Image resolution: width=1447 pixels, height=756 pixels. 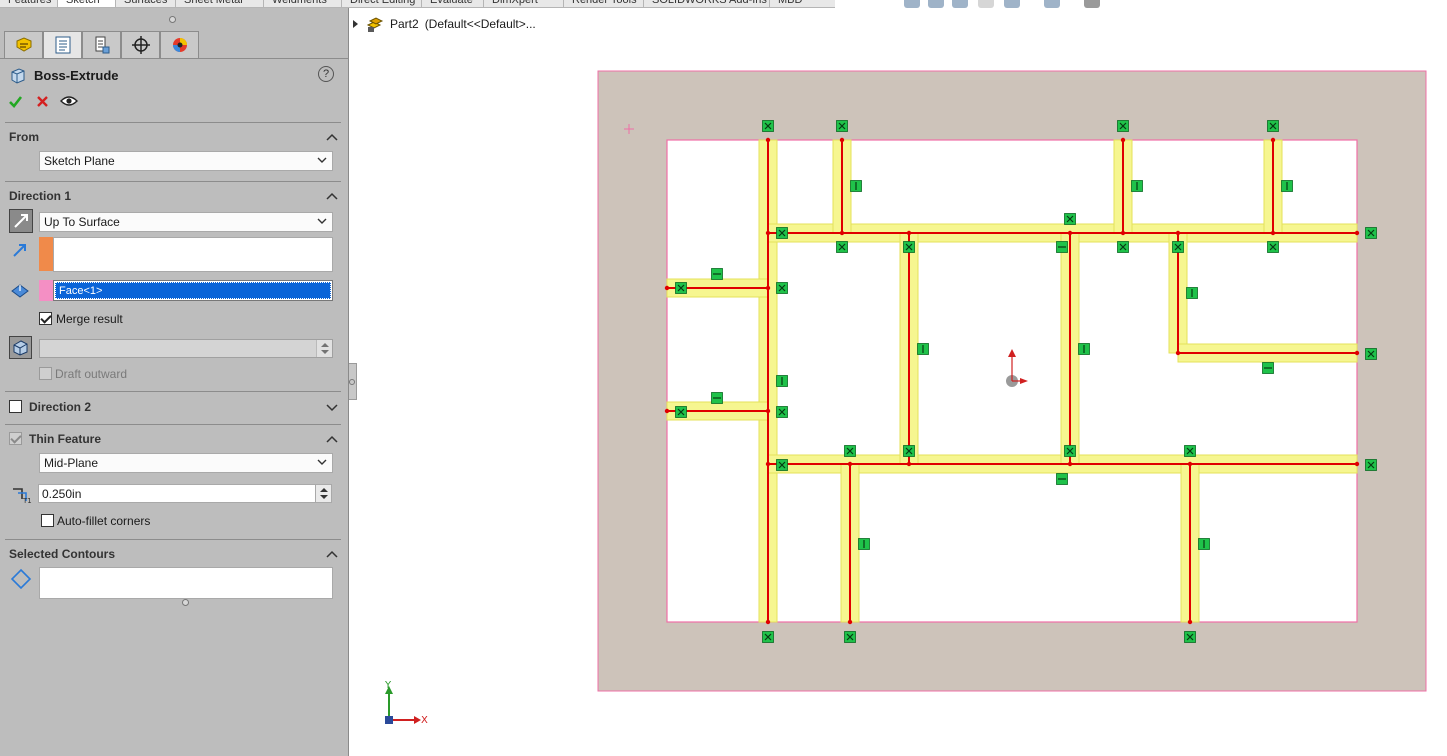 What do you see at coordinates (15, 406) in the screenshot?
I see `direction2-checkbox` at bounding box center [15, 406].